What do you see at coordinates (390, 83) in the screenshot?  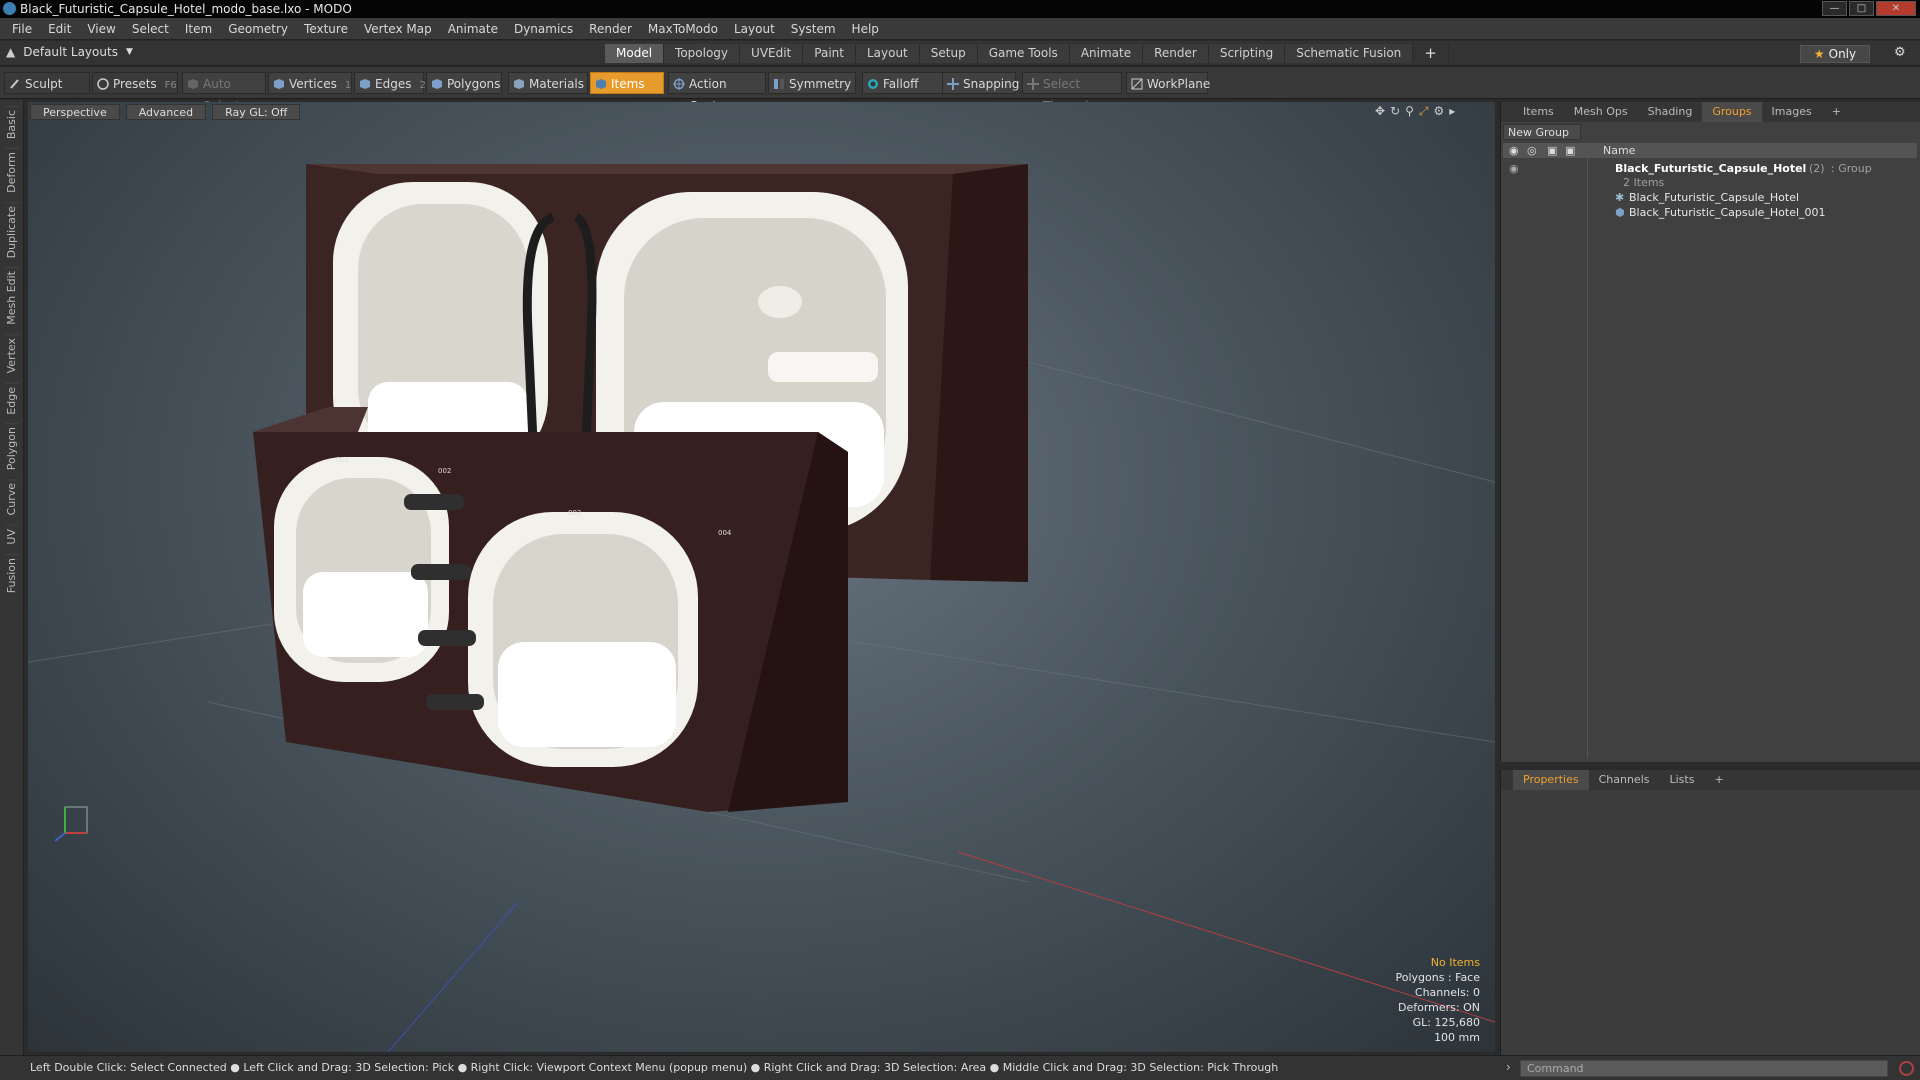 I see `edges-button: Edges 2` at bounding box center [390, 83].